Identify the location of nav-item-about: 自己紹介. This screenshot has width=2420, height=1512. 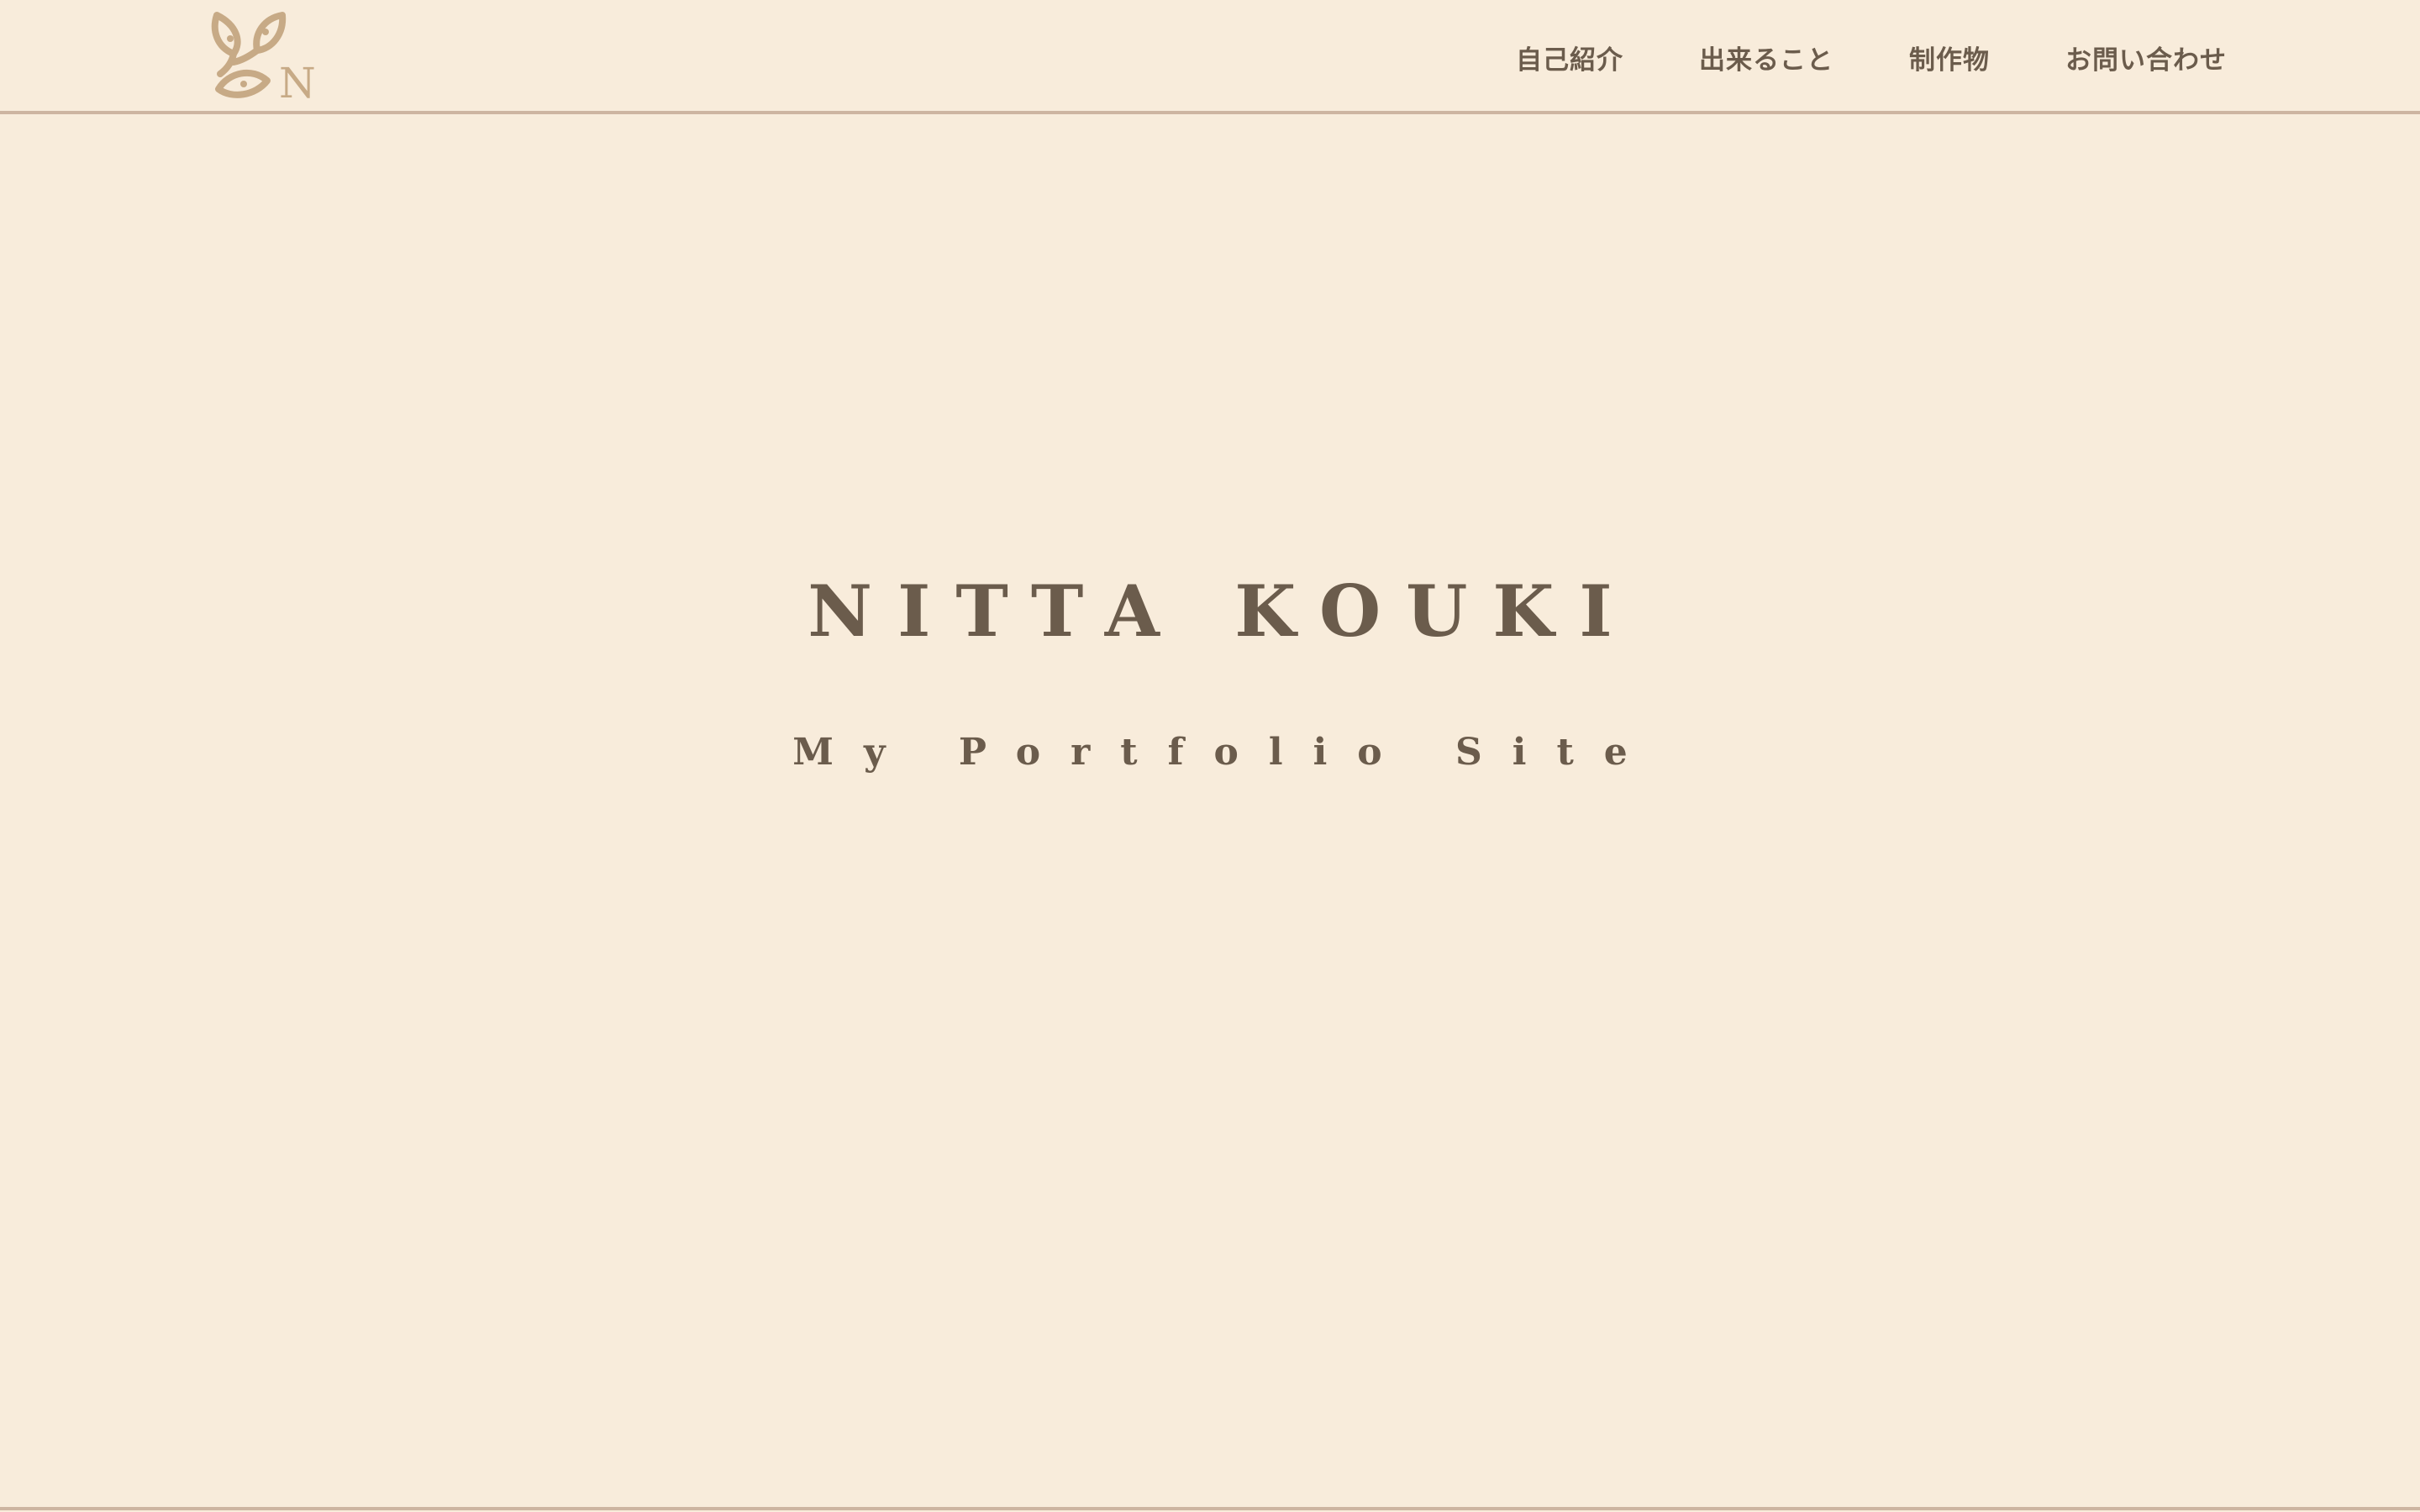
(1569, 57).